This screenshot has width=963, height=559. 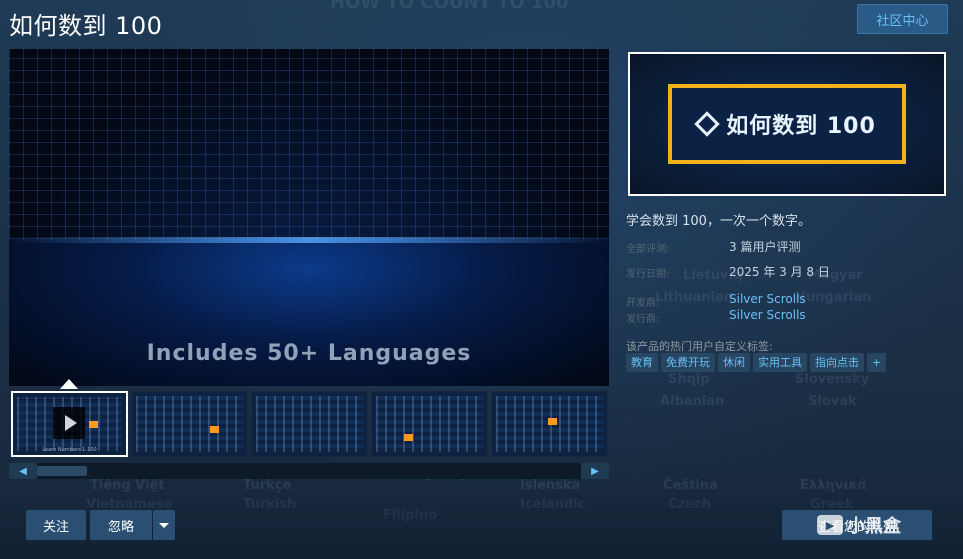 What do you see at coordinates (699, 346) in the screenshot?
I see `tags-label: 该产品的热门用户自定义标签:` at bounding box center [699, 346].